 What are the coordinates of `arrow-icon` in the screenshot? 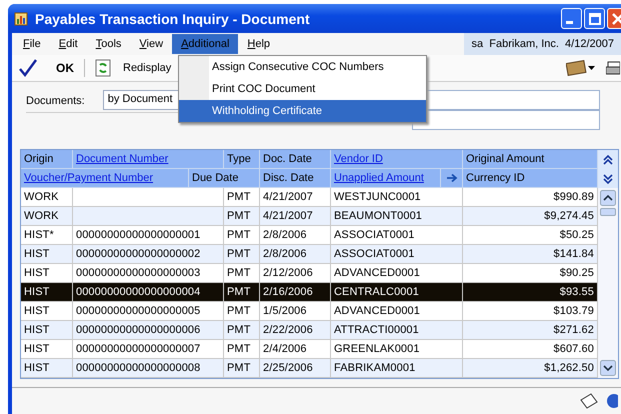 It's located at (452, 178).